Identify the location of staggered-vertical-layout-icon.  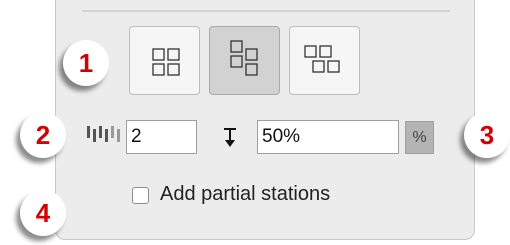
(244, 58).